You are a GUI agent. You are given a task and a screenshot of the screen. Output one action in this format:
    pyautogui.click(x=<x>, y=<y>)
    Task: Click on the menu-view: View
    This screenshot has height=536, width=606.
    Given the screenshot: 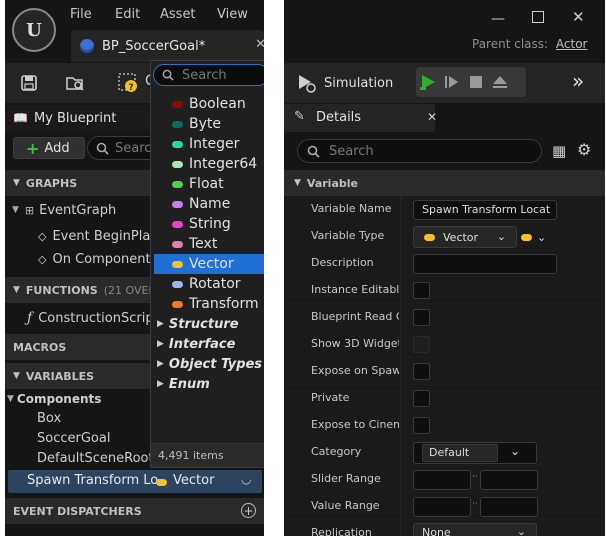 What is the action you would take?
    pyautogui.click(x=232, y=14)
    